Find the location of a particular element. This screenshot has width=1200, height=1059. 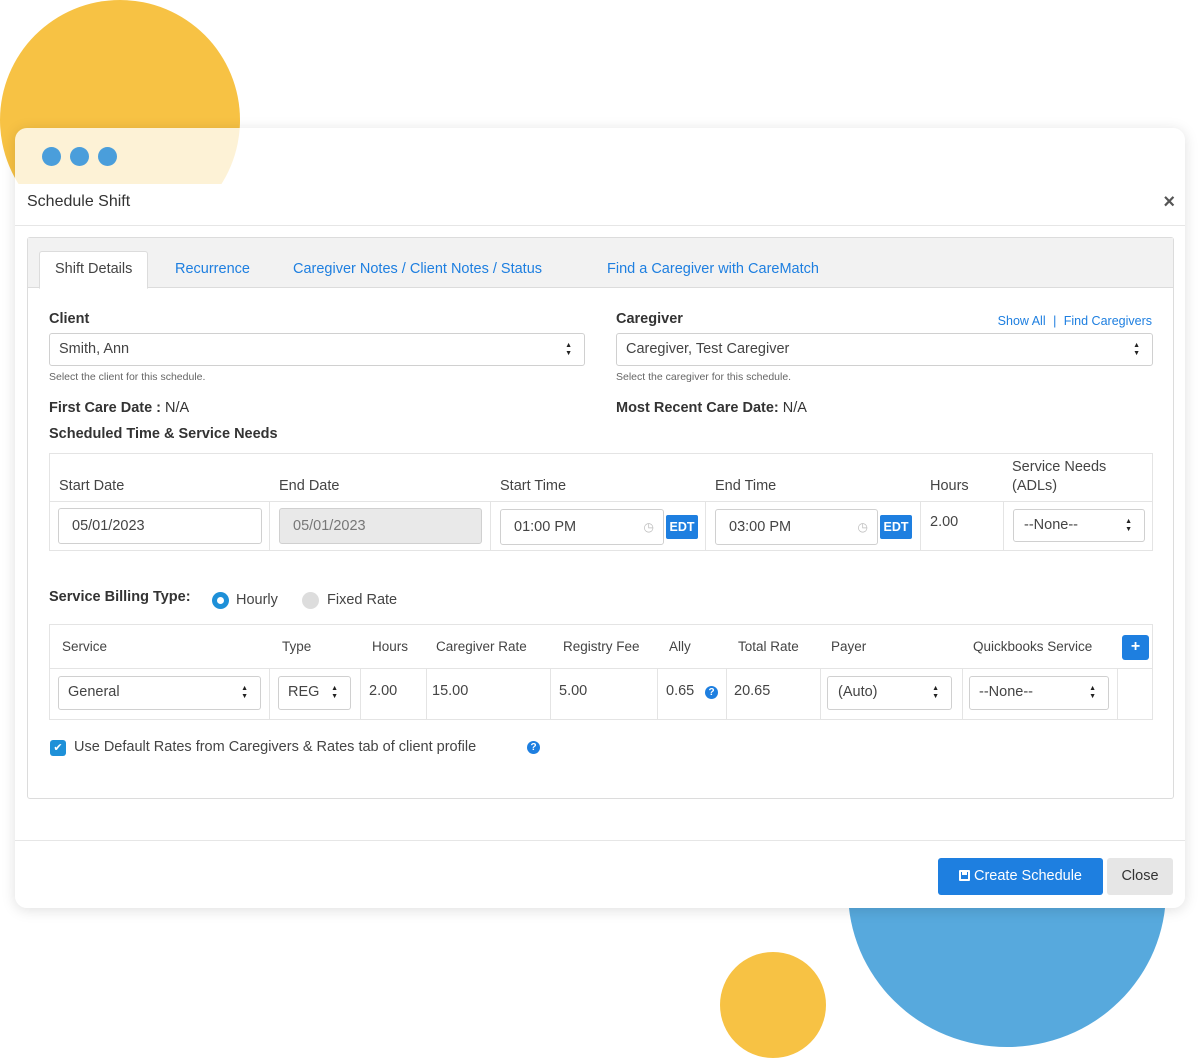

start-time-input: 01:00 PM ◷ is located at coordinates (582, 527).